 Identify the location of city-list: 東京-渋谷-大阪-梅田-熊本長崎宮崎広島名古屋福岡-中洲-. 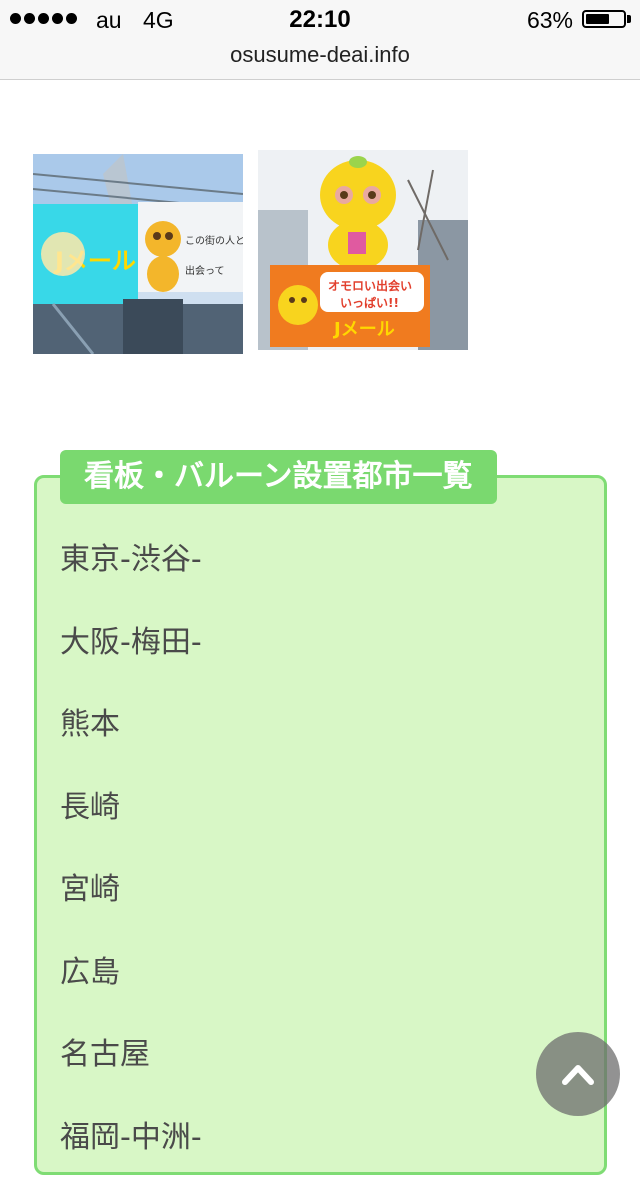
(131, 868).